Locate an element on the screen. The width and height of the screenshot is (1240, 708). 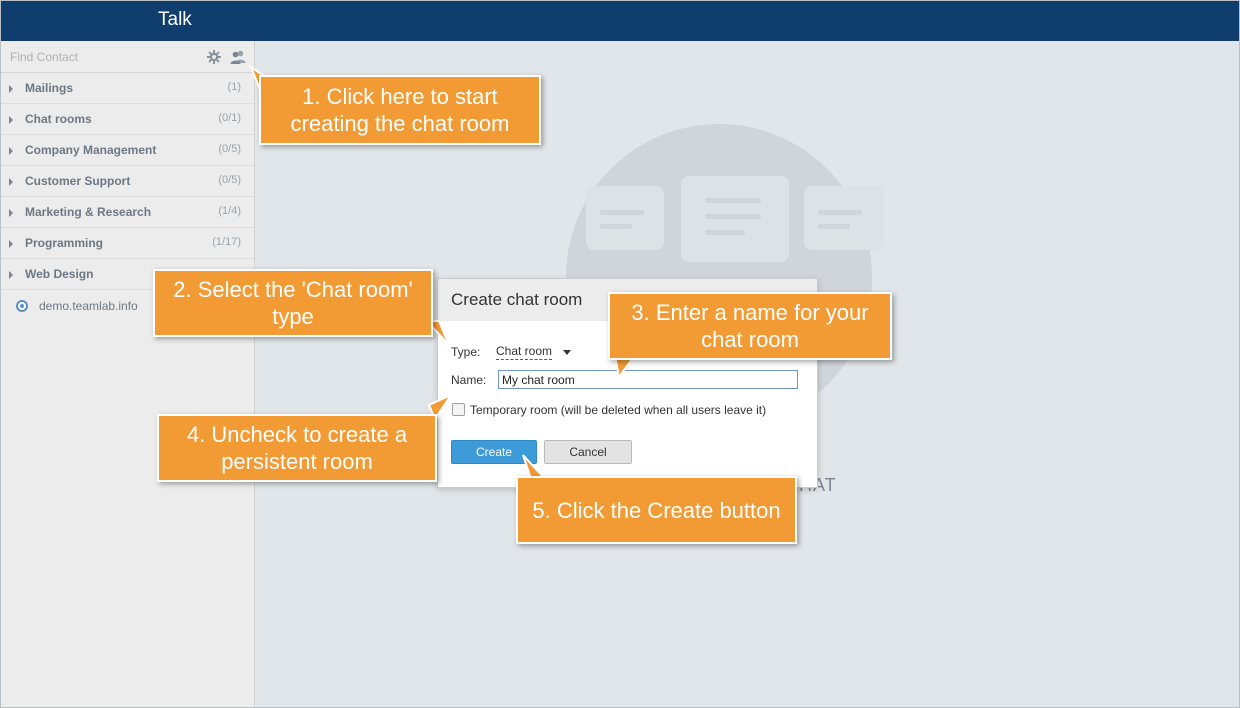
callout-step-4: 4. Uncheck to create a persistent room is located at coordinates (297, 448).